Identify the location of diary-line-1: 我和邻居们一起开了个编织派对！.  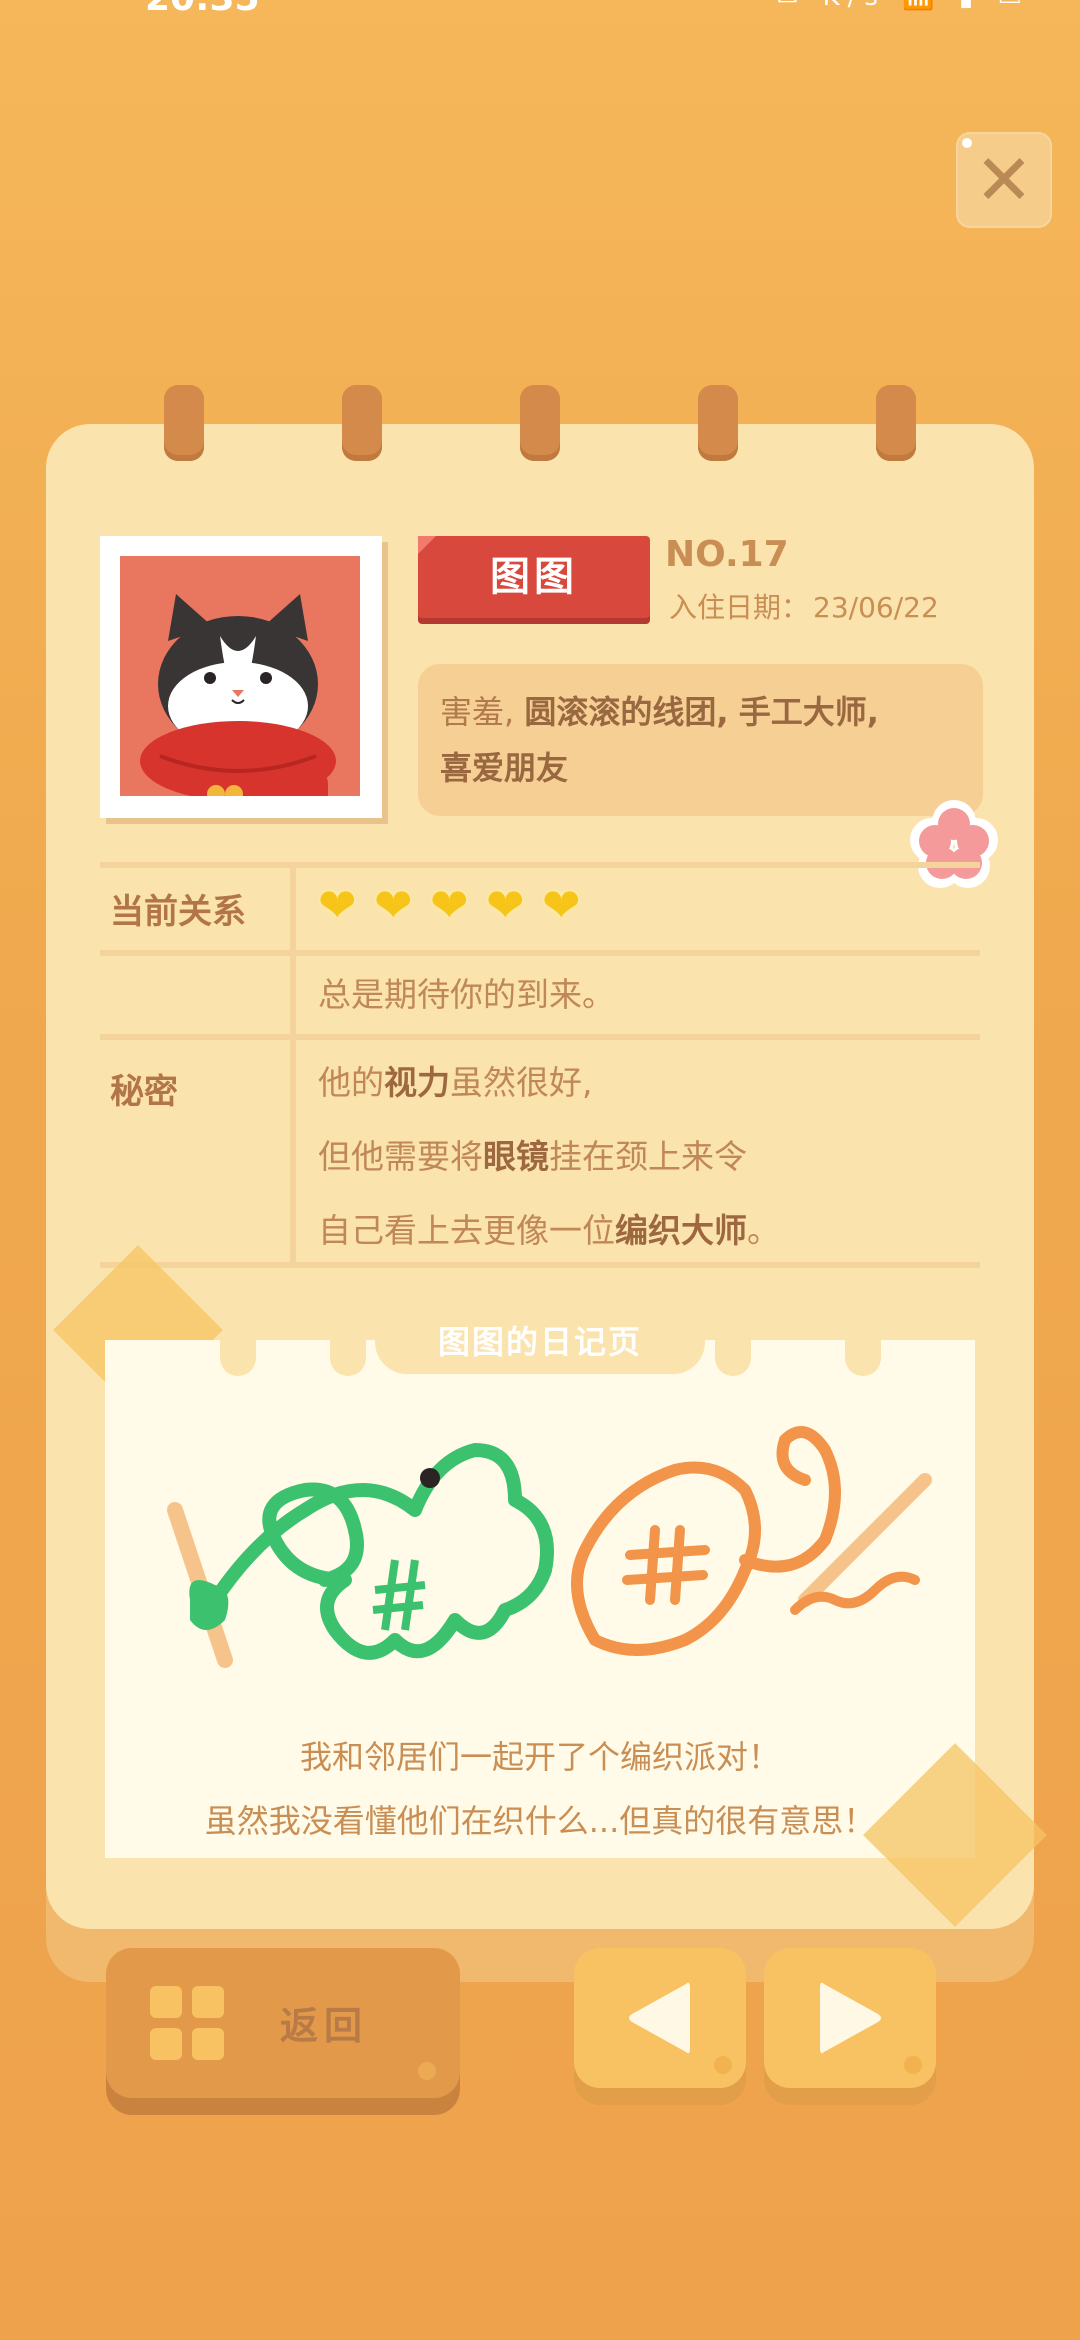
(539, 1757).